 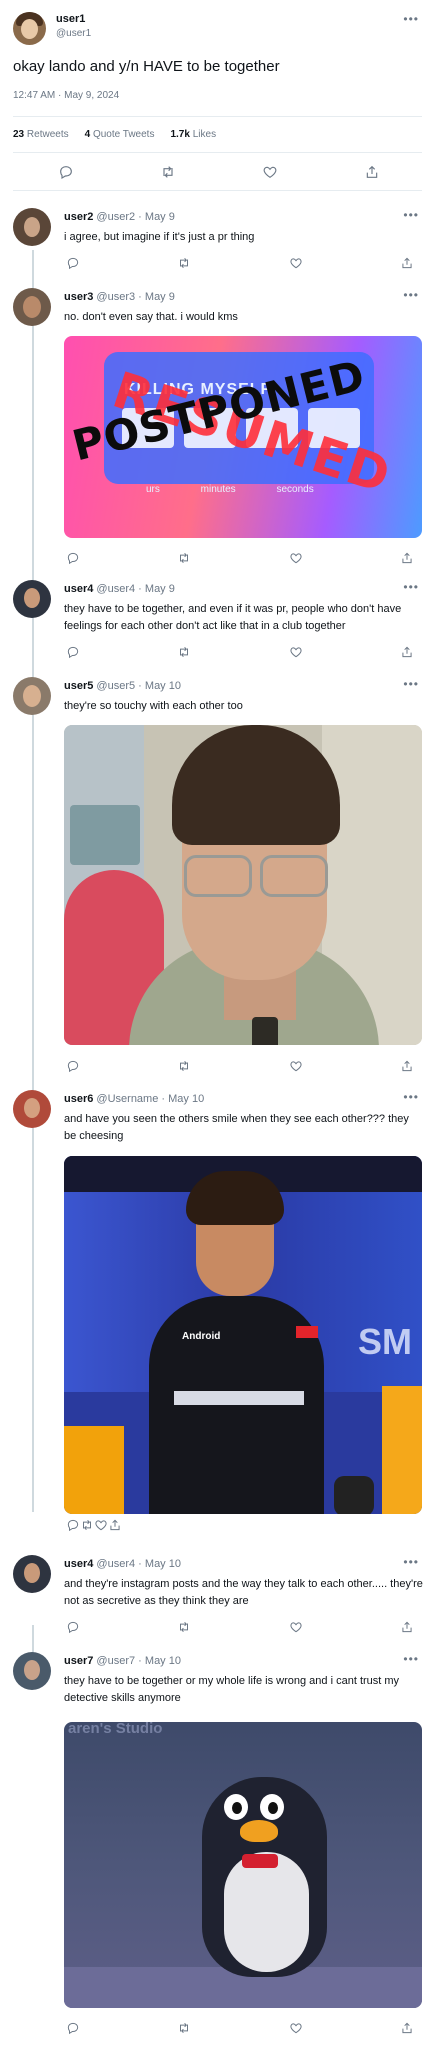 What do you see at coordinates (243, 885) in the screenshot?
I see `reply-media-image` at bounding box center [243, 885].